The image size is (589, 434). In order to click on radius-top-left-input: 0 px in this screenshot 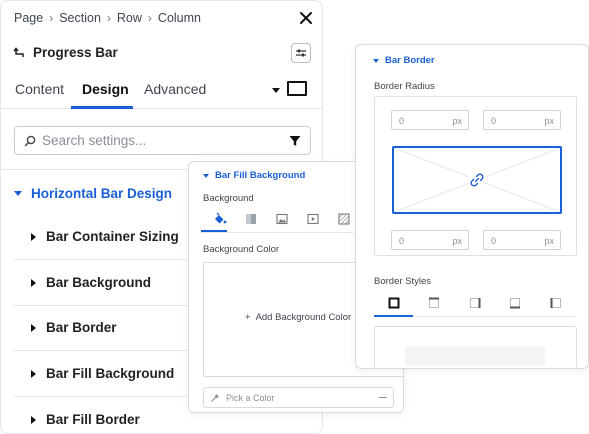, I will do `click(430, 120)`.